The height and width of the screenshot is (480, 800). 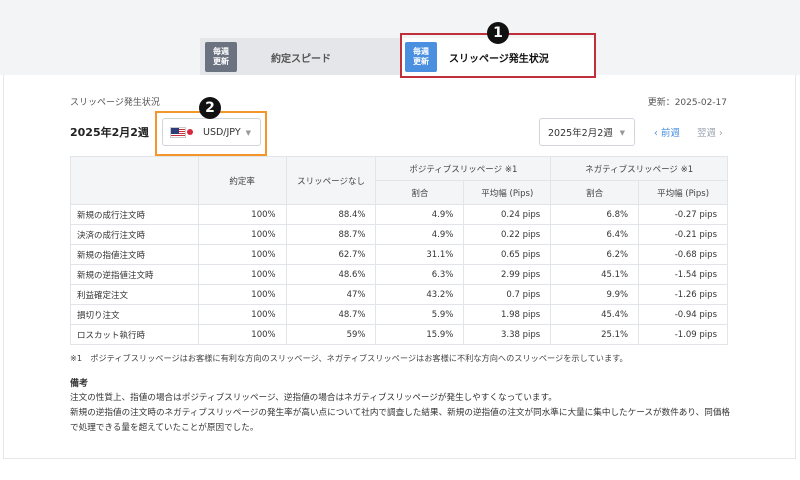 What do you see at coordinates (683, 334) in the screenshot?
I see `cell-negative-avg: -1.09 pips` at bounding box center [683, 334].